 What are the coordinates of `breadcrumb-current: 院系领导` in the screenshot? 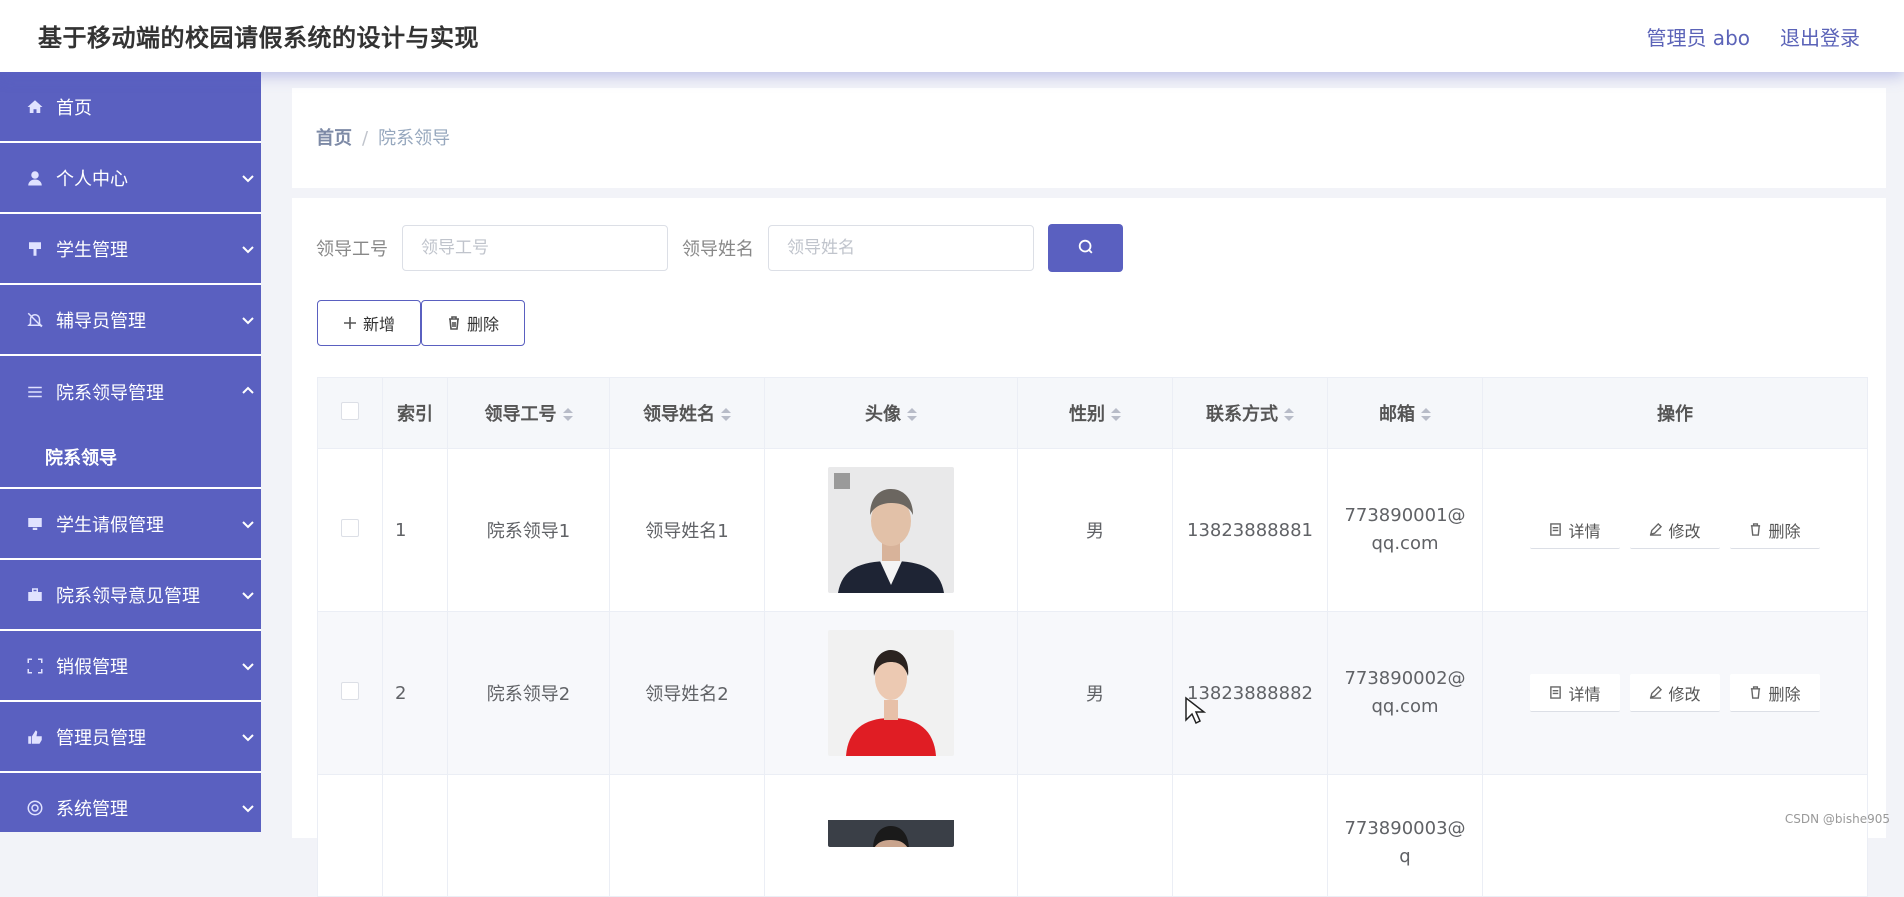 It's located at (414, 138).